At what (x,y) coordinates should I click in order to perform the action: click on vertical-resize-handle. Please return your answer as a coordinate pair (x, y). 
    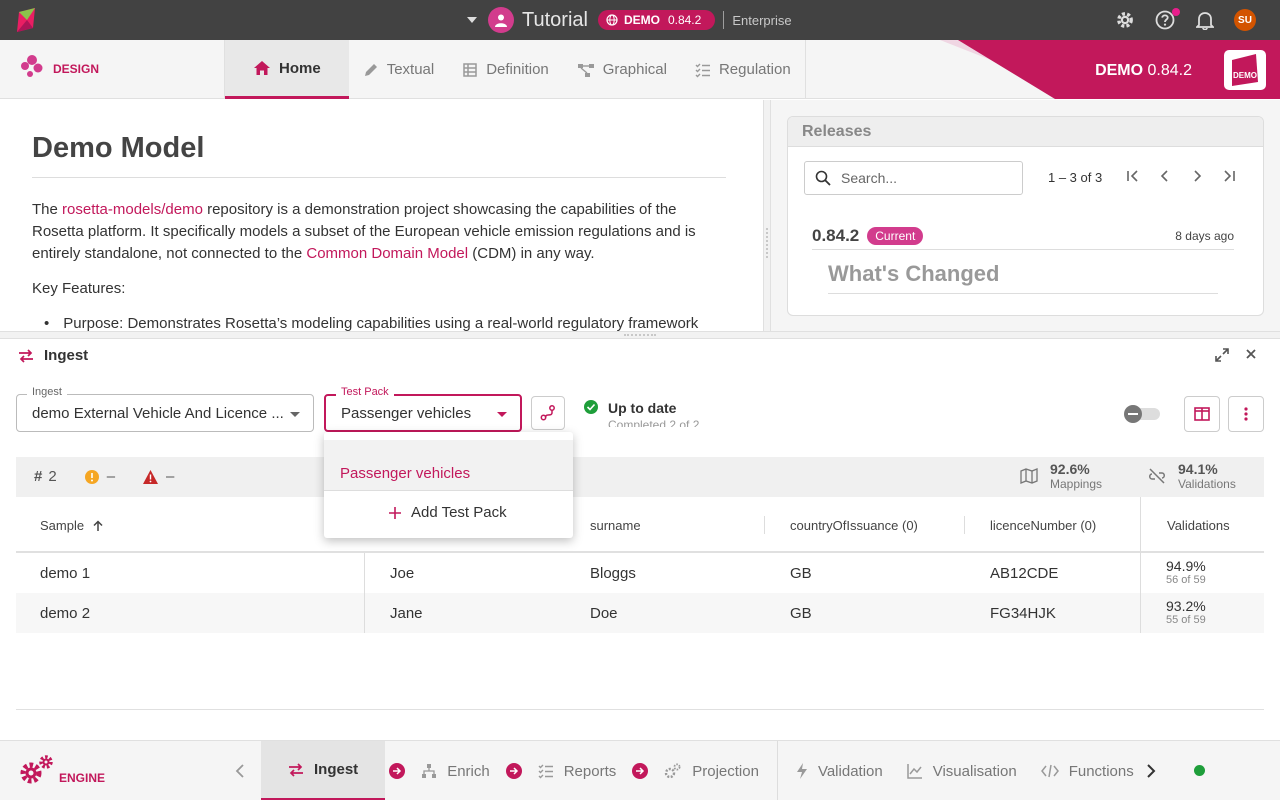
    Looking at the image, I should click on (767, 215).